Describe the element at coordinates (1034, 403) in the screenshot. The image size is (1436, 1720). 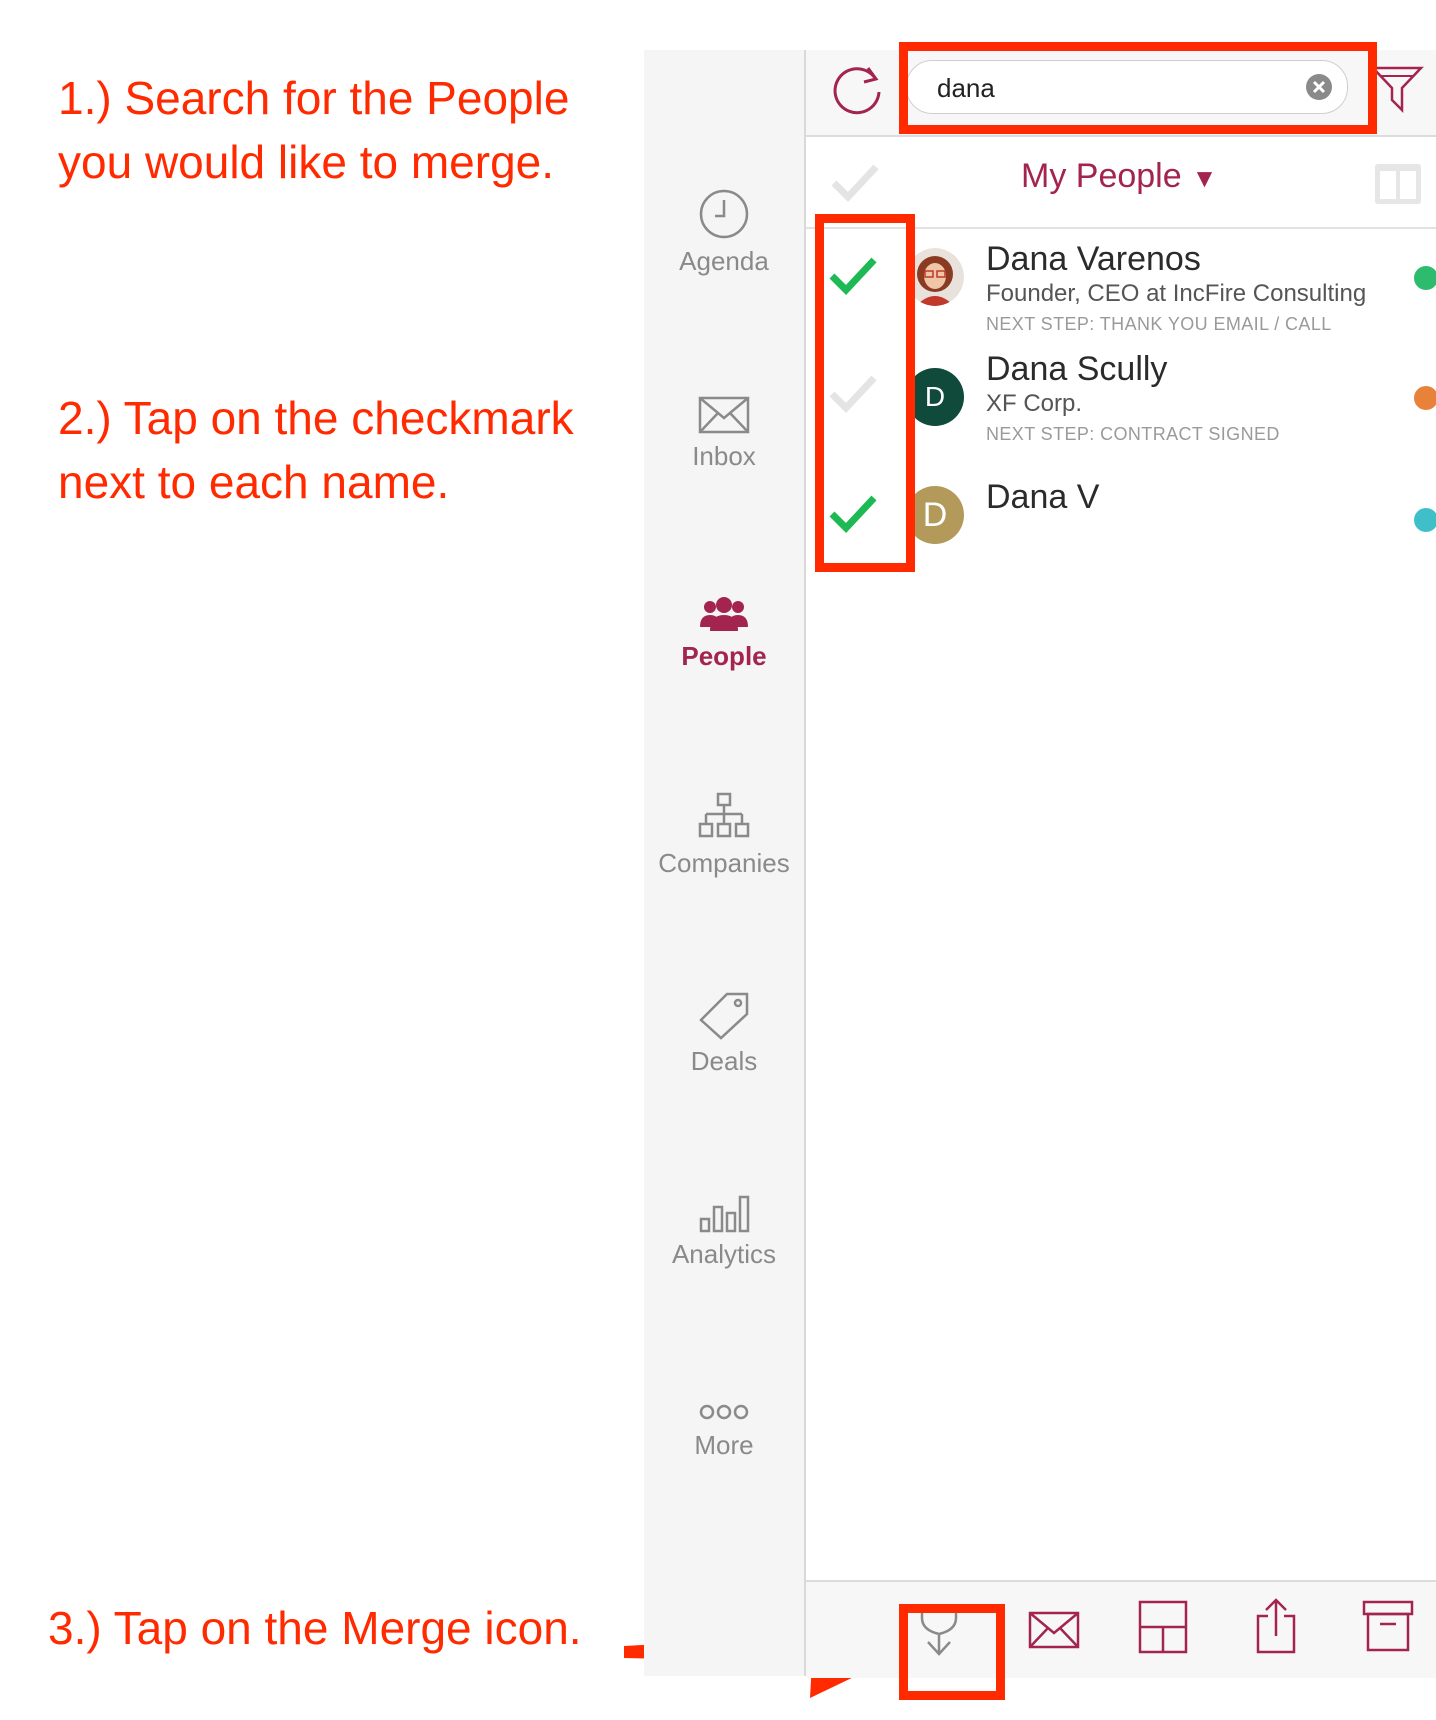
I see `person-subtitle: XF Corp.` at that location.